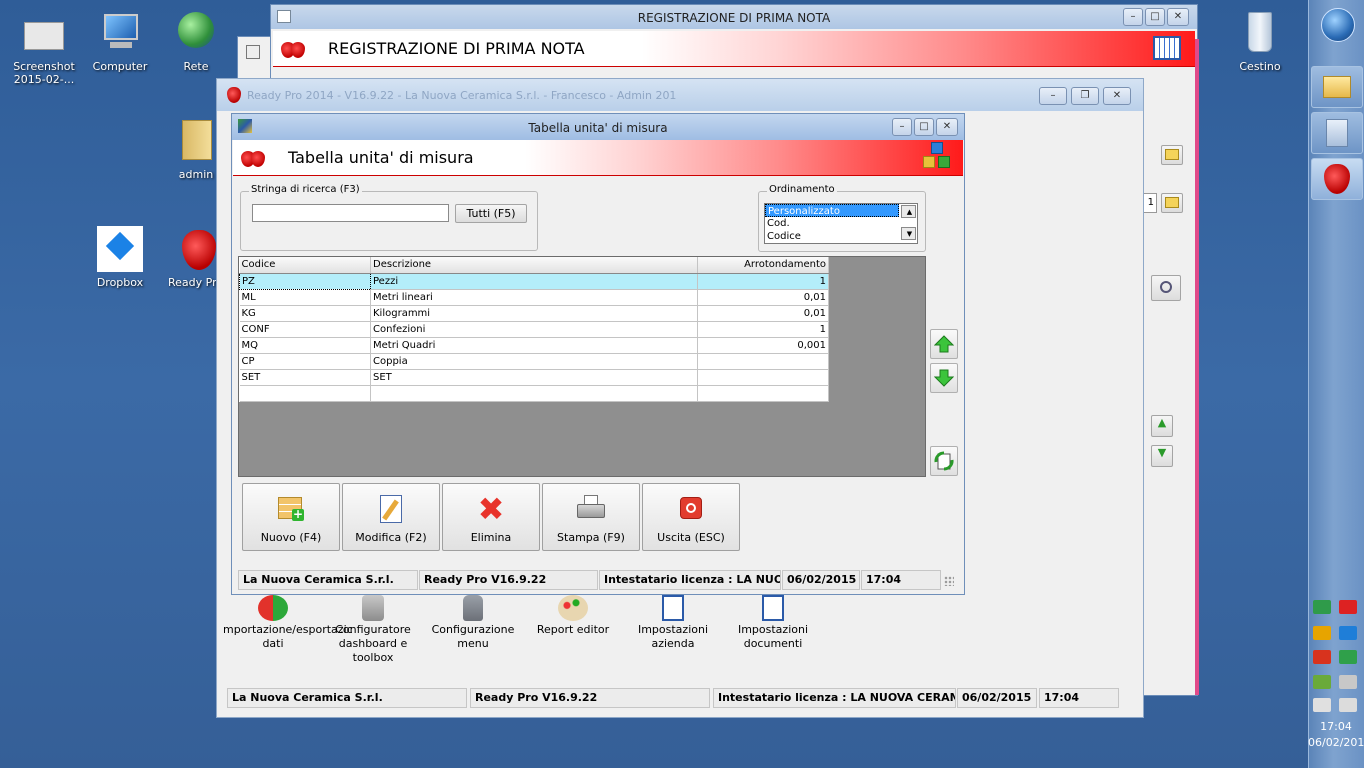  What do you see at coordinates (305, 265) in the screenshot?
I see `column-header-code: Codice` at bounding box center [305, 265].